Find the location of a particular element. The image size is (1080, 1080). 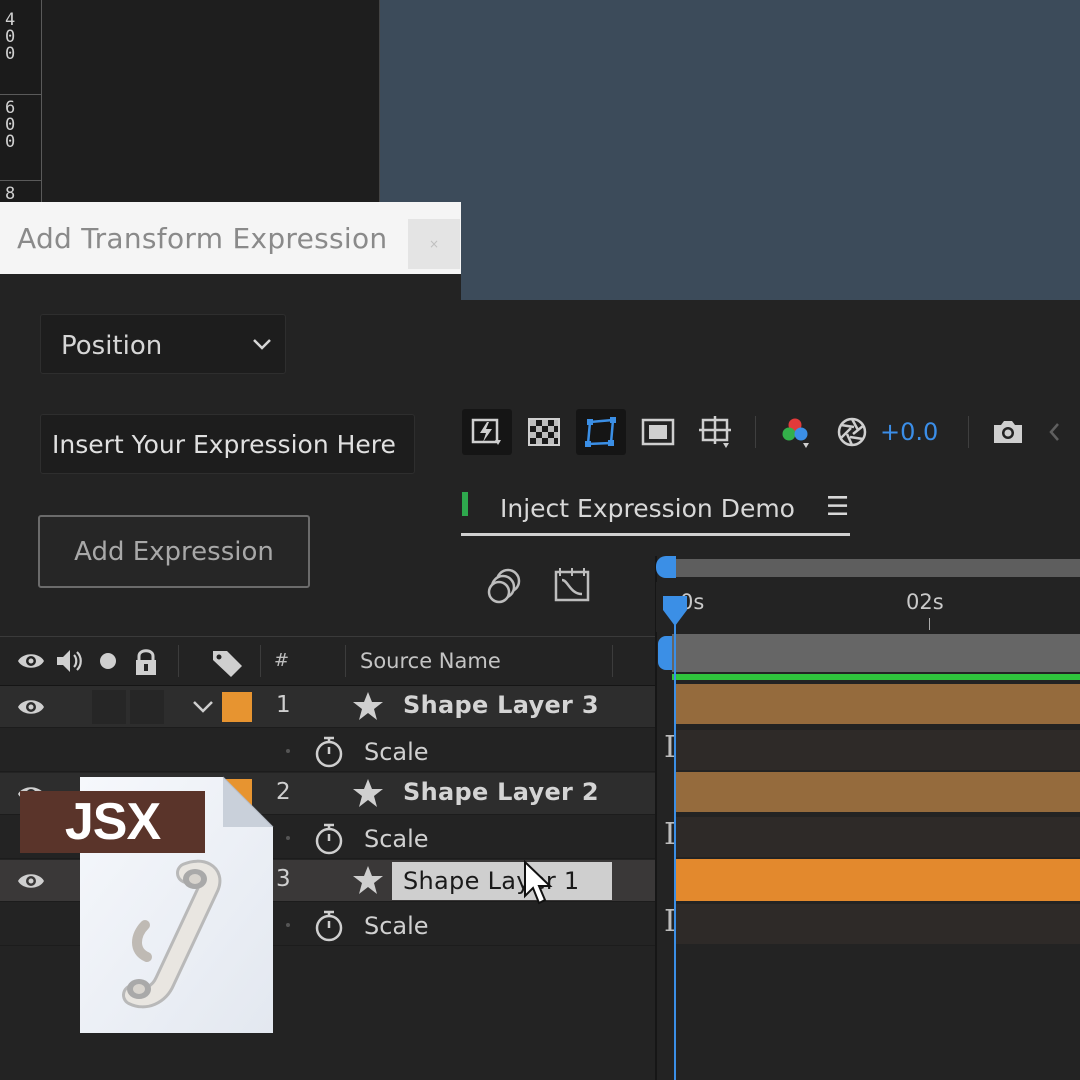

exposure-button is located at coordinates (852, 432).